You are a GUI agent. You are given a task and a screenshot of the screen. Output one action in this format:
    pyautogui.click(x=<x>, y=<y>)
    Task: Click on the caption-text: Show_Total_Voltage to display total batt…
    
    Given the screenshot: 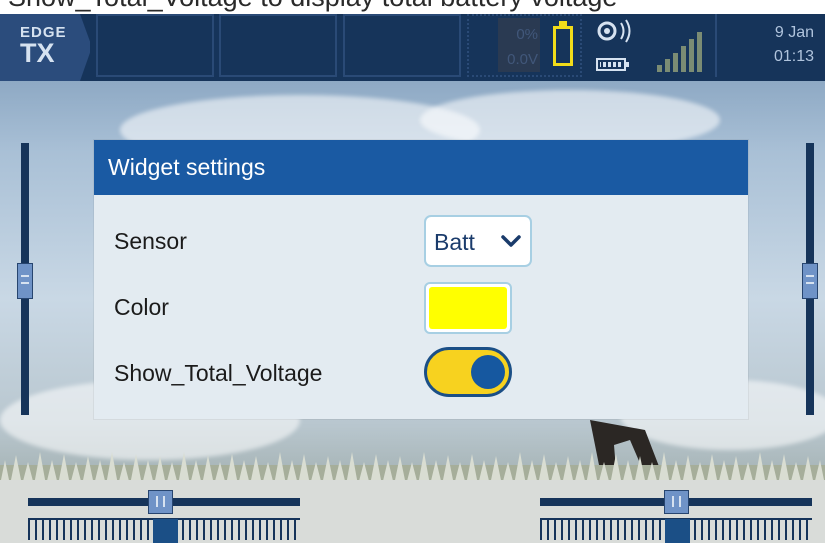 What is the action you would take?
    pyautogui.click(x=312, y=6)
    